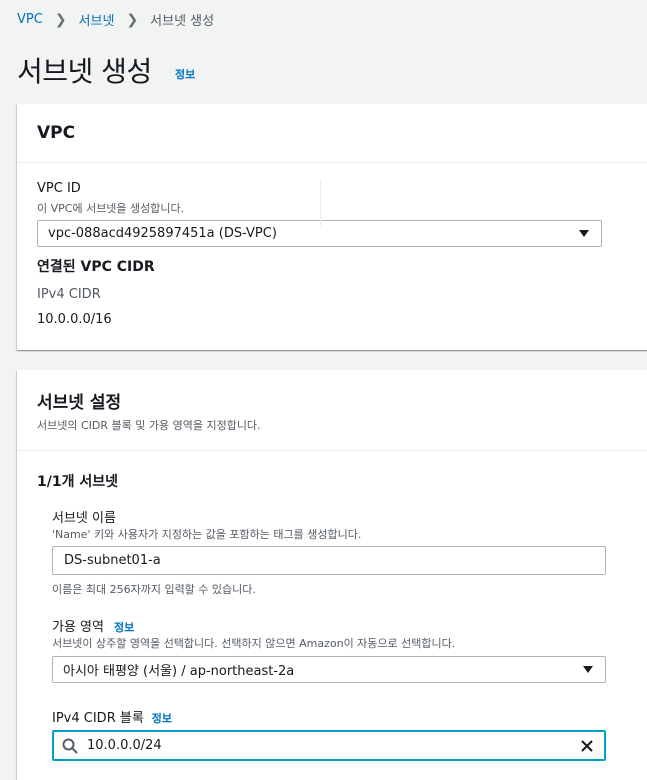 The image size is (647, 780). Describe the element at coordinates (56, 133) in the screenshot. I see `vpc-panel-heading: VPC` at that location.